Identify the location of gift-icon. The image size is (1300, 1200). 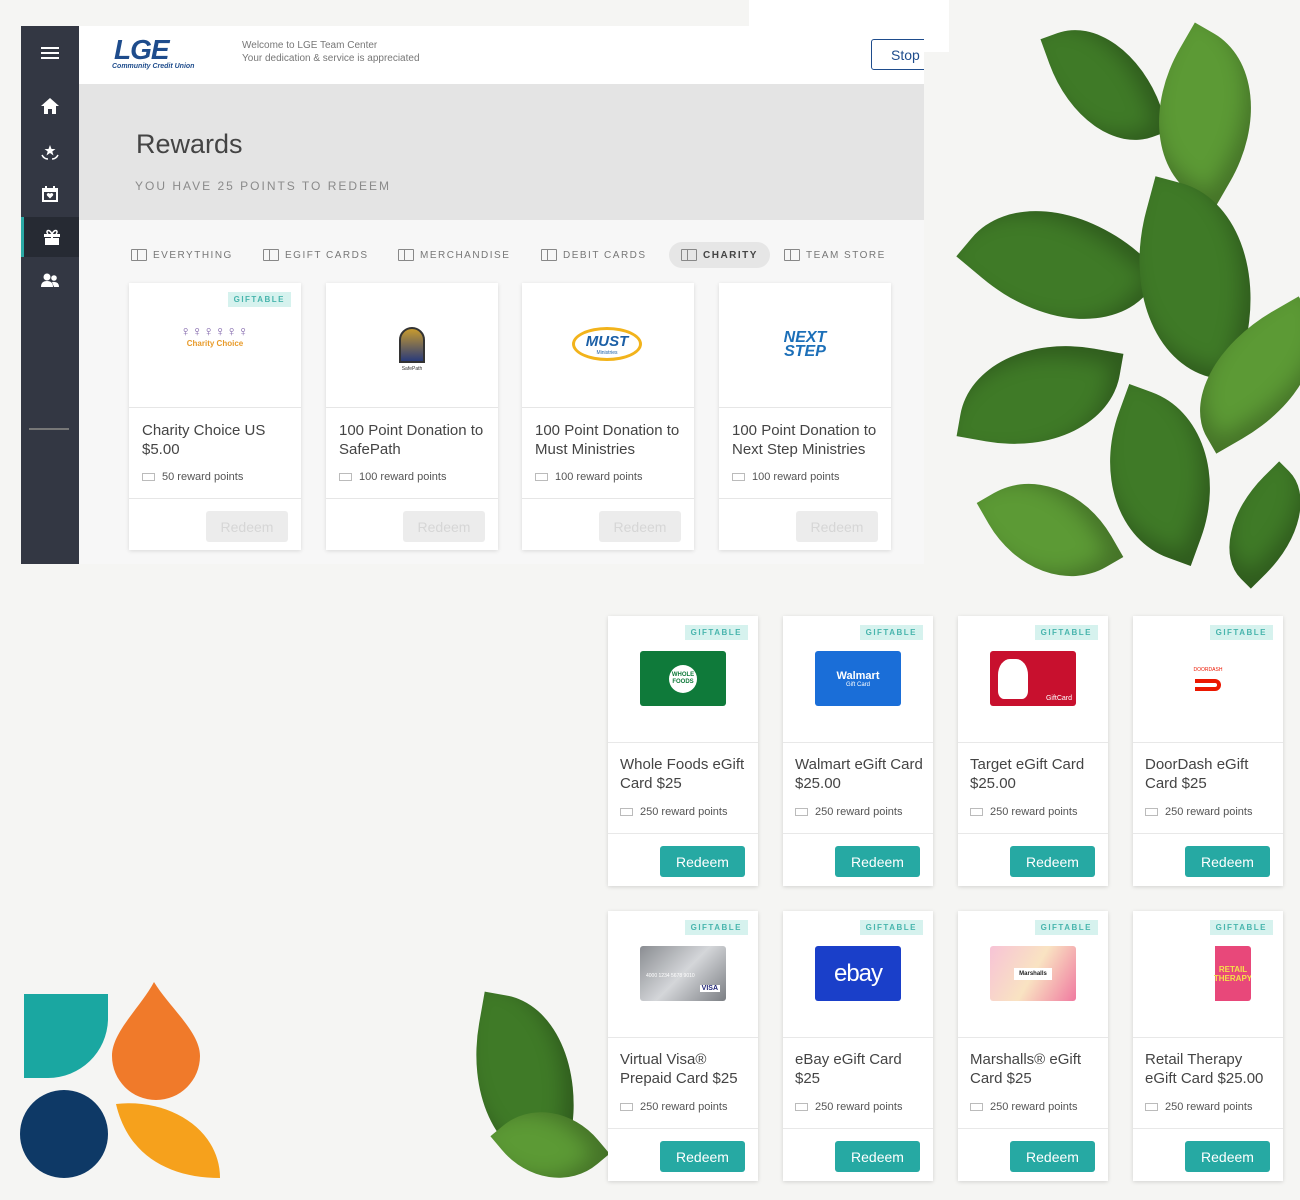
(51, 237).